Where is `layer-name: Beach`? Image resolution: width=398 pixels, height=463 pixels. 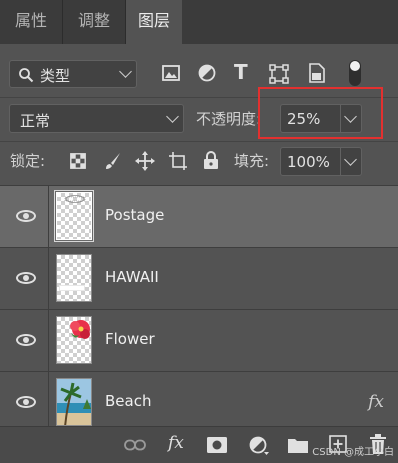
layer-name: Beach is located at coordinates (128, 401).